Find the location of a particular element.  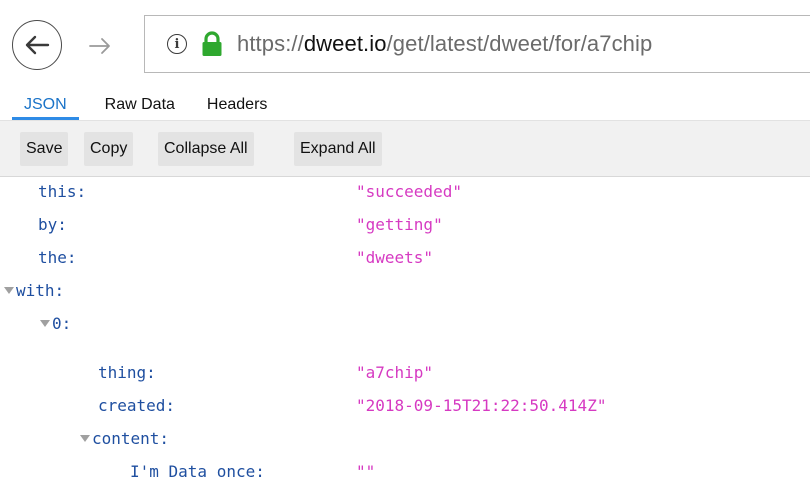

tree-row-this: this: "succeeded" is located at coordinates (405, 194).